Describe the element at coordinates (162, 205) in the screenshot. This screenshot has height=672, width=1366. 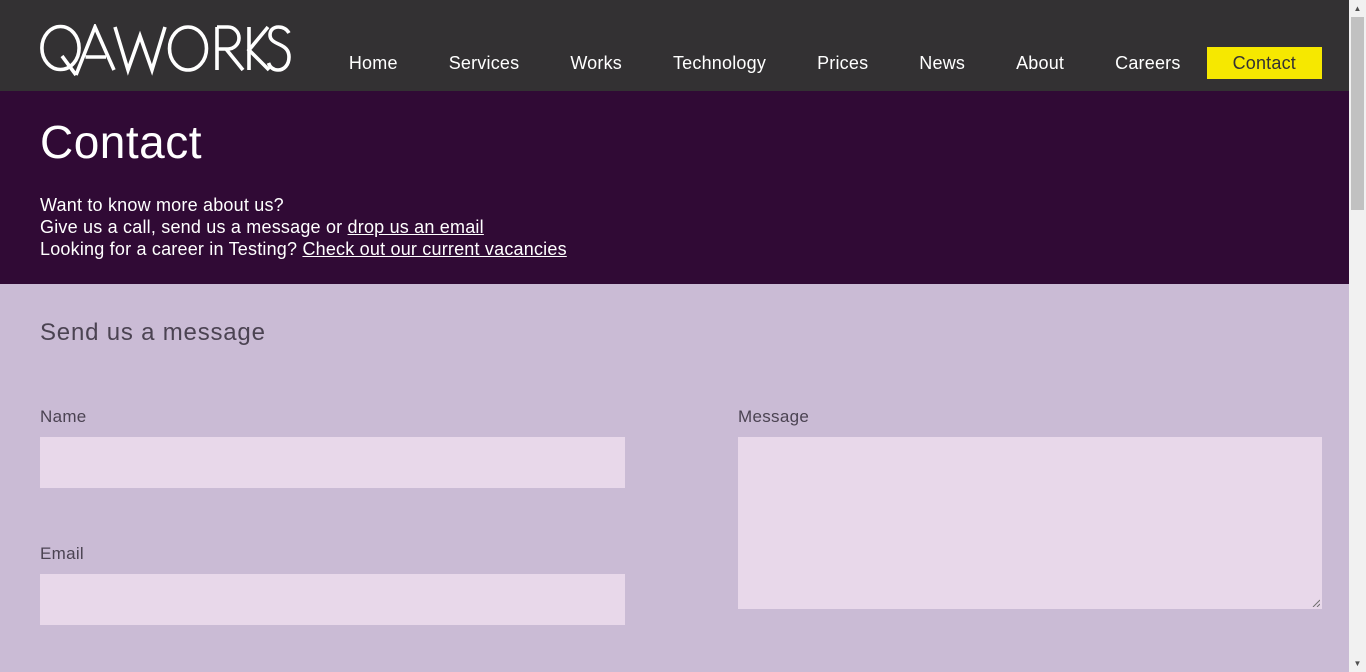
I see `intro-line-1: Want to know more about us?` at that location.